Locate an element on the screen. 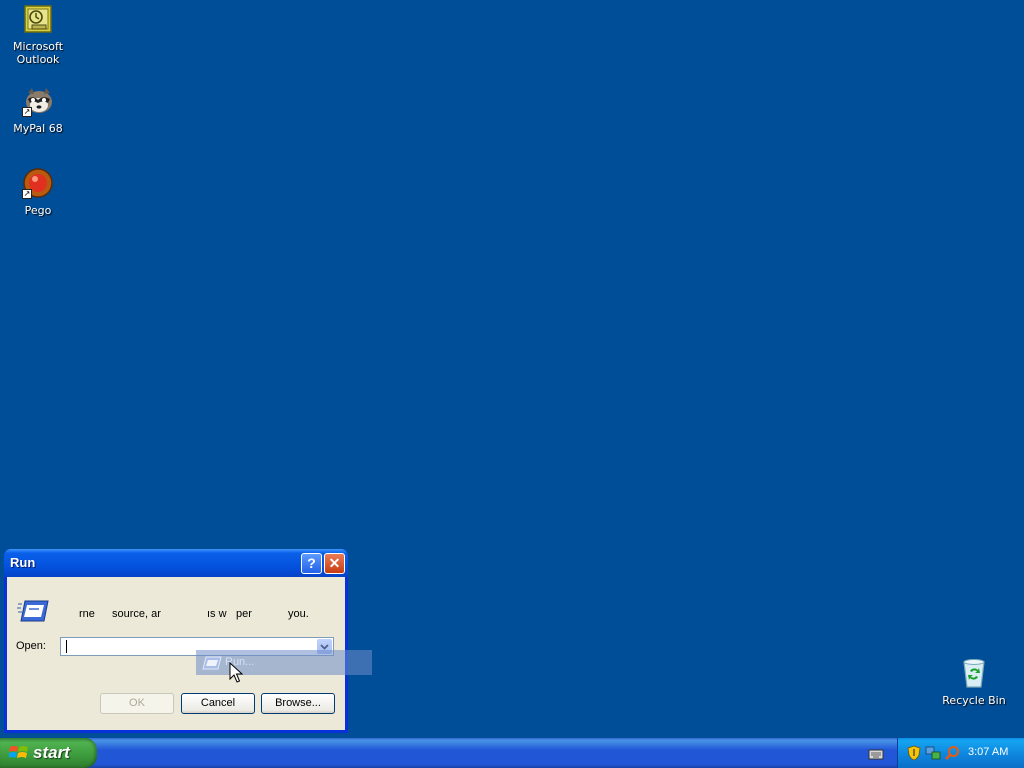  run-dialog-title: Run is located at coordinates (23, 562).